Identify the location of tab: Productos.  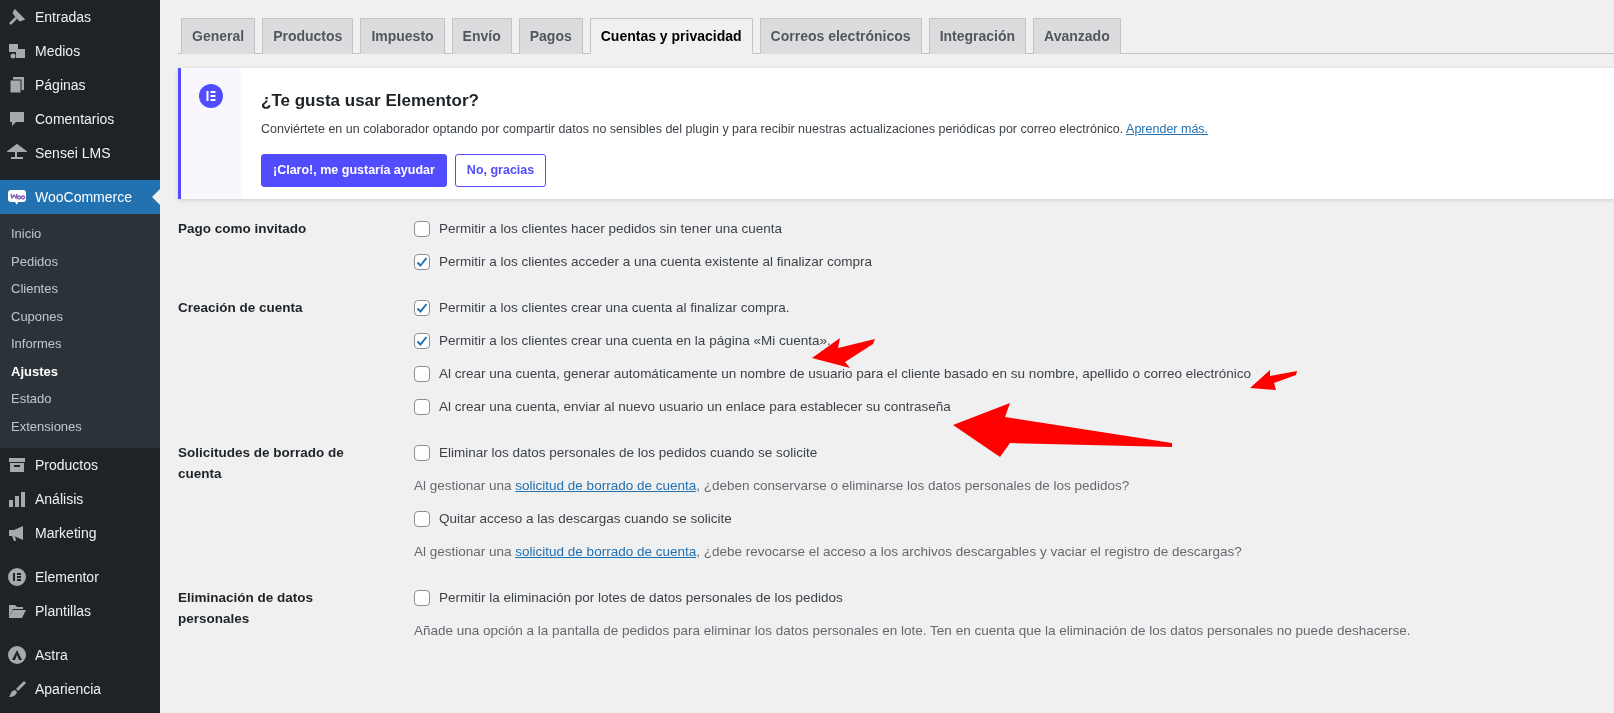
(308, 36).